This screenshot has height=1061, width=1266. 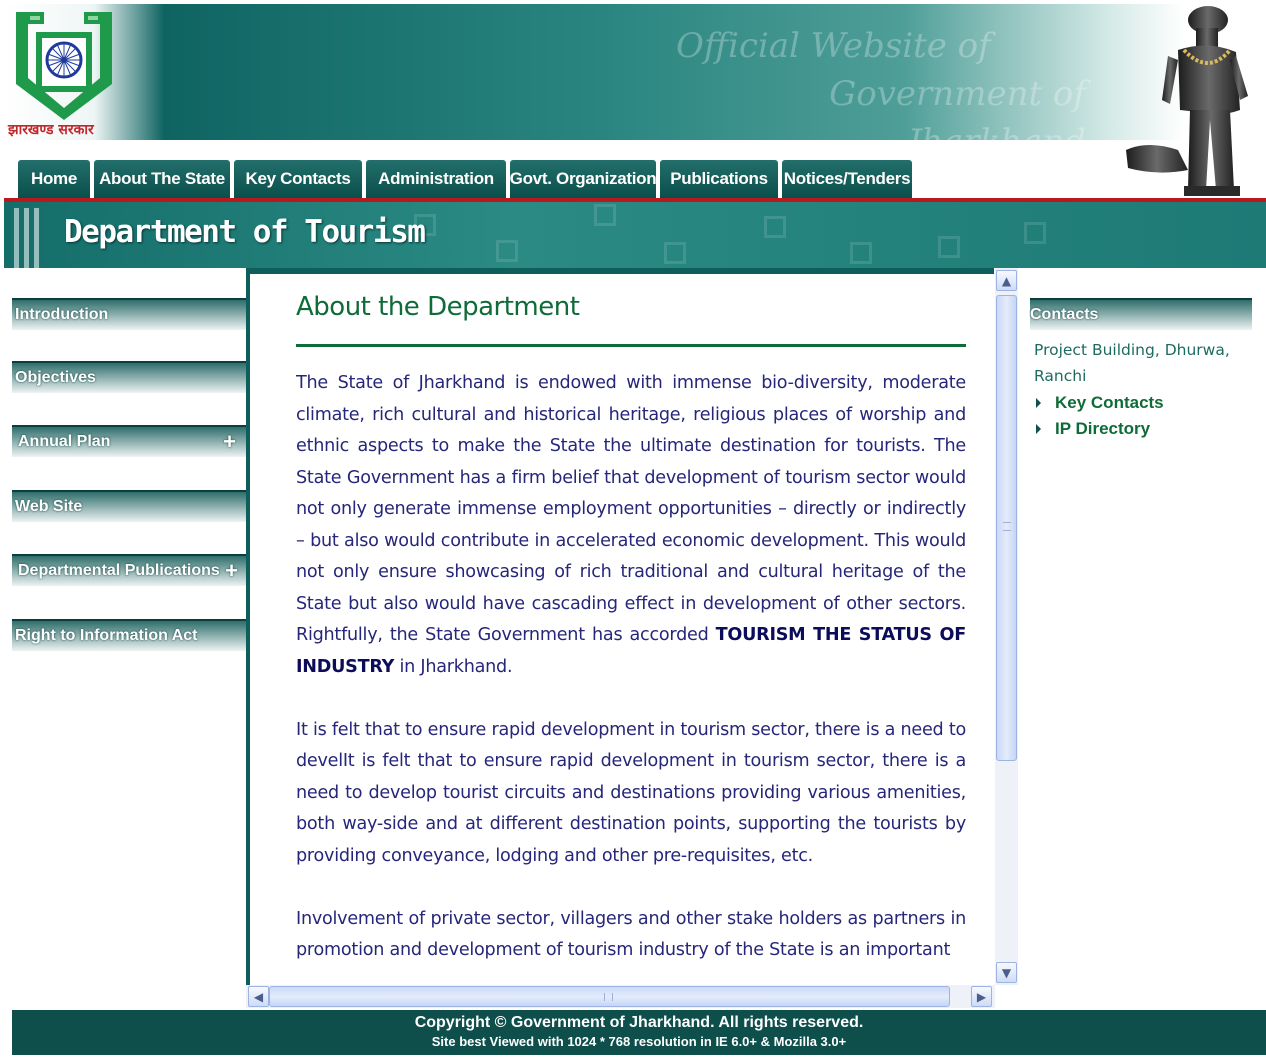 What do you see at coordinates (719, 179) in the screenshot?
I see `nav-tab-publications: Publications` at bounding box center [719, 179].